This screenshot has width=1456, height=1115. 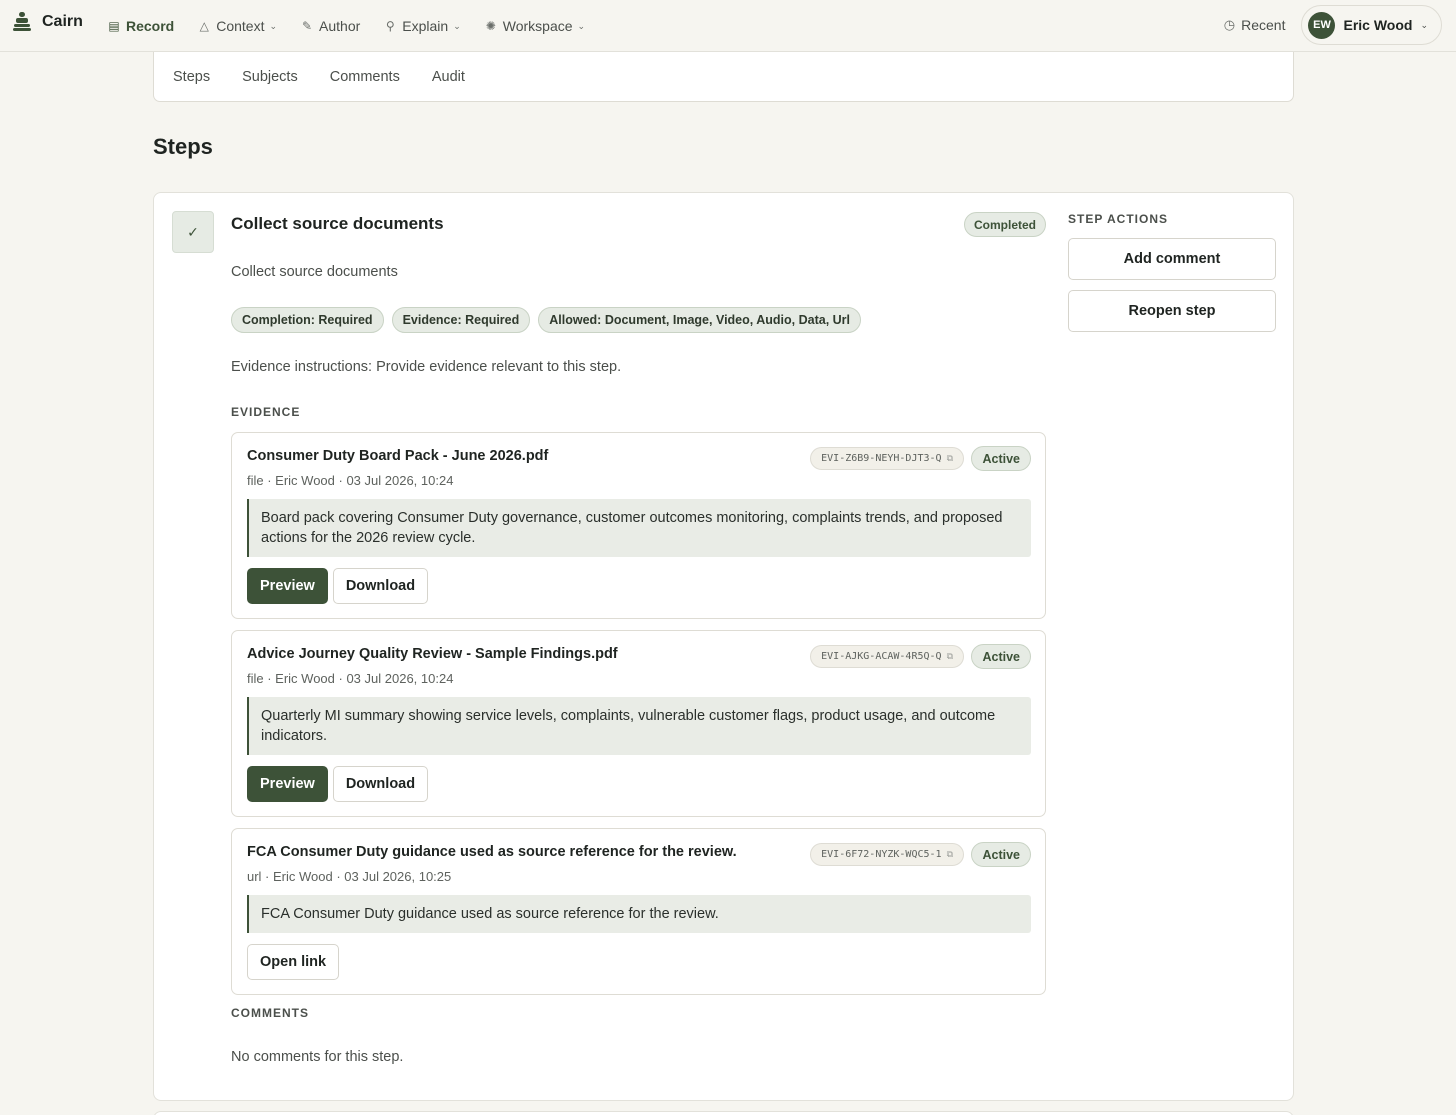 I want to click on nav-context-label: Context, so click(x=240, y=26).